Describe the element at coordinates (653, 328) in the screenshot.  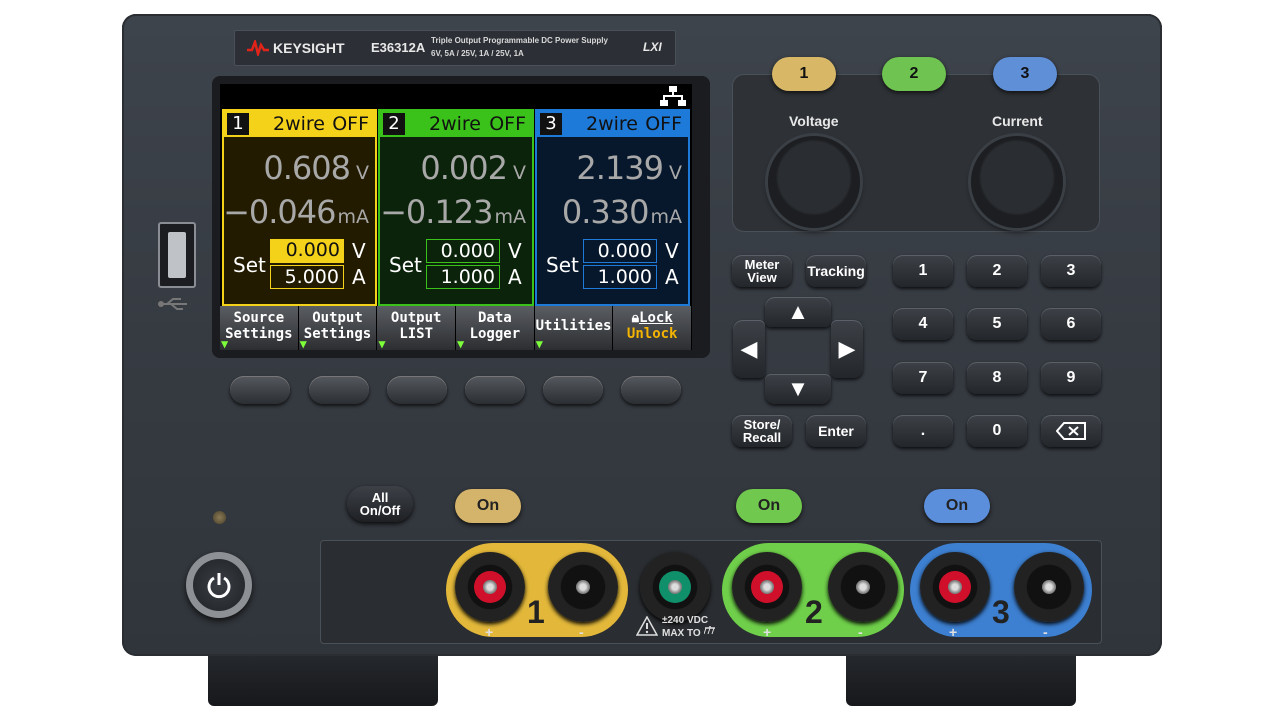
I see `softkey-lock-unlock: 🔒︎Lock Unlock` at that location.